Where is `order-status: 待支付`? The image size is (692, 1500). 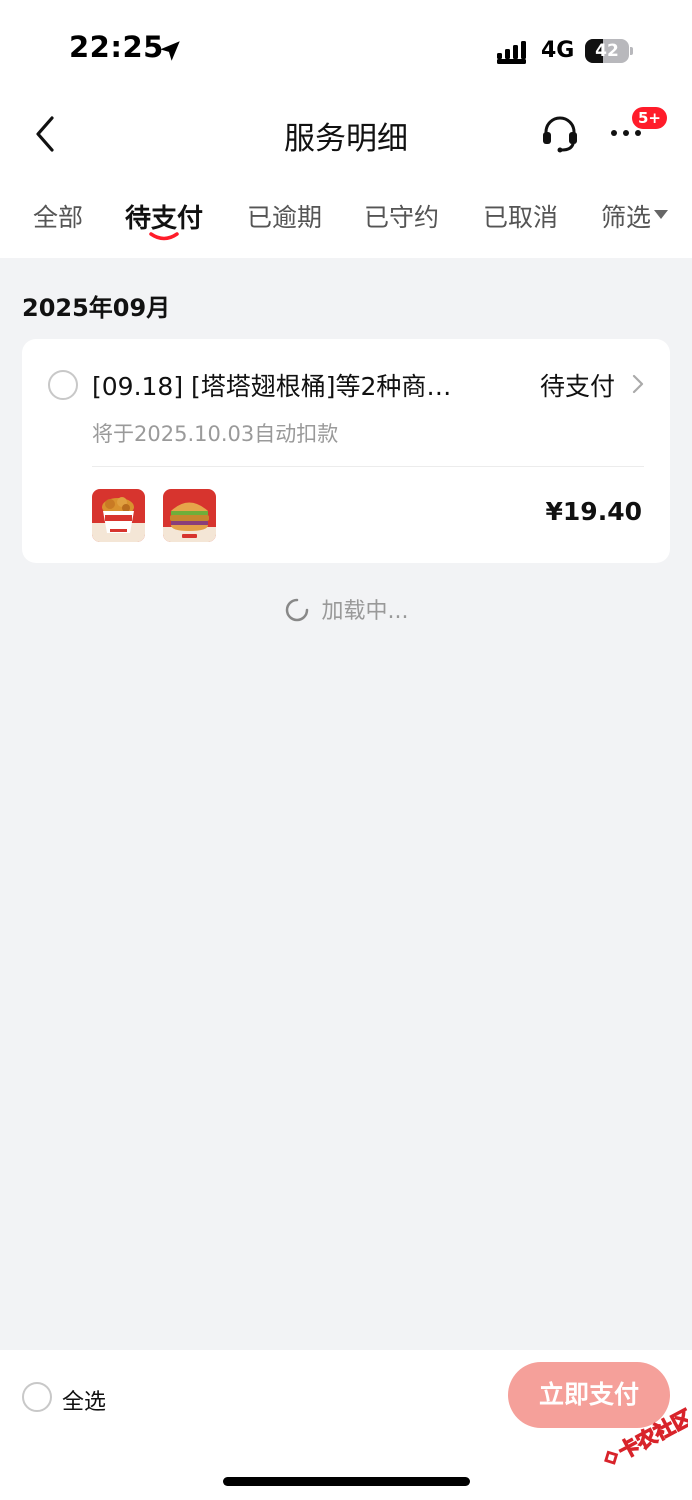
order-status: 待支付 is located at coordinates (578, 386).